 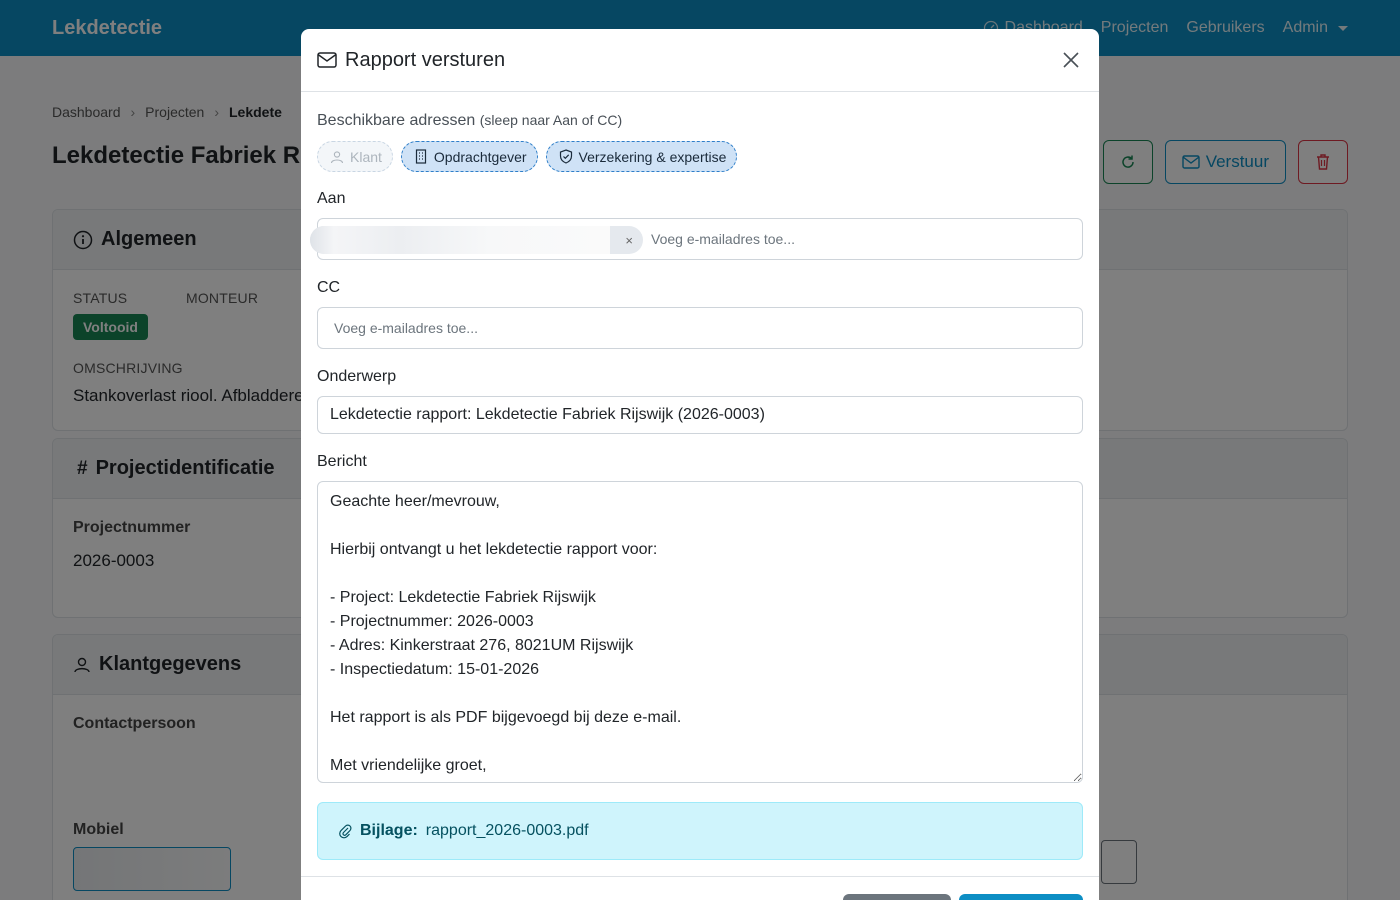 I want to click on attachment-label: Bijlage:, so click(x=389, y=830).